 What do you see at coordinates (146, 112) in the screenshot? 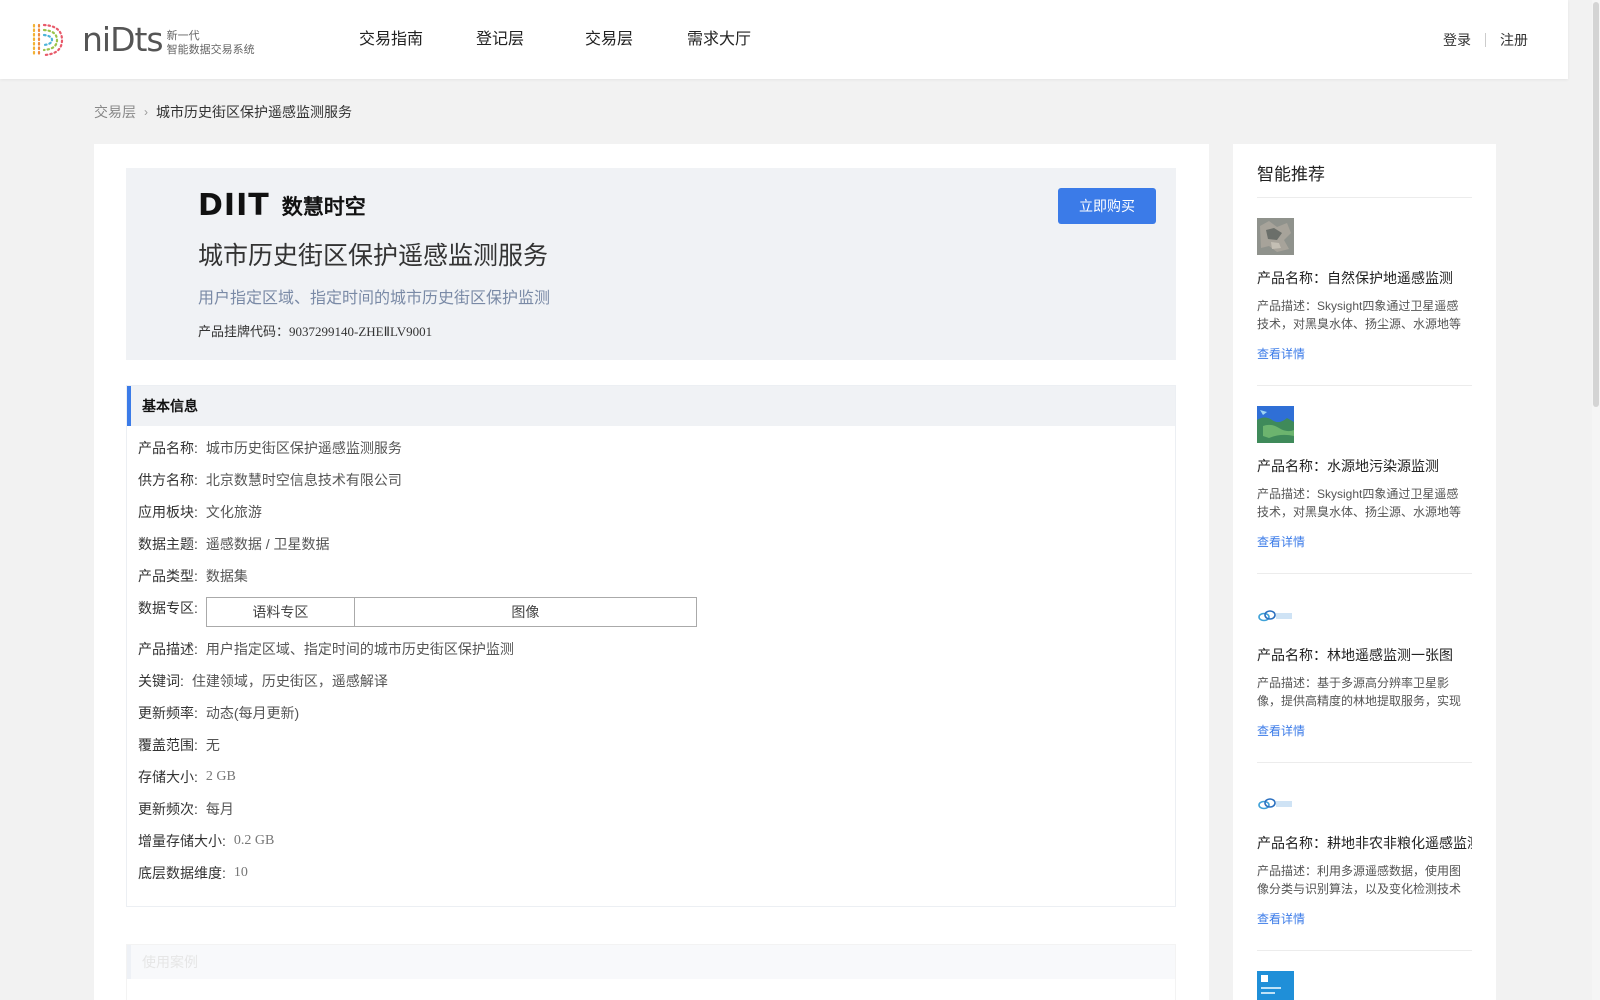
I see `chevron-right-icon: ›` at bounding box center [146, 112].